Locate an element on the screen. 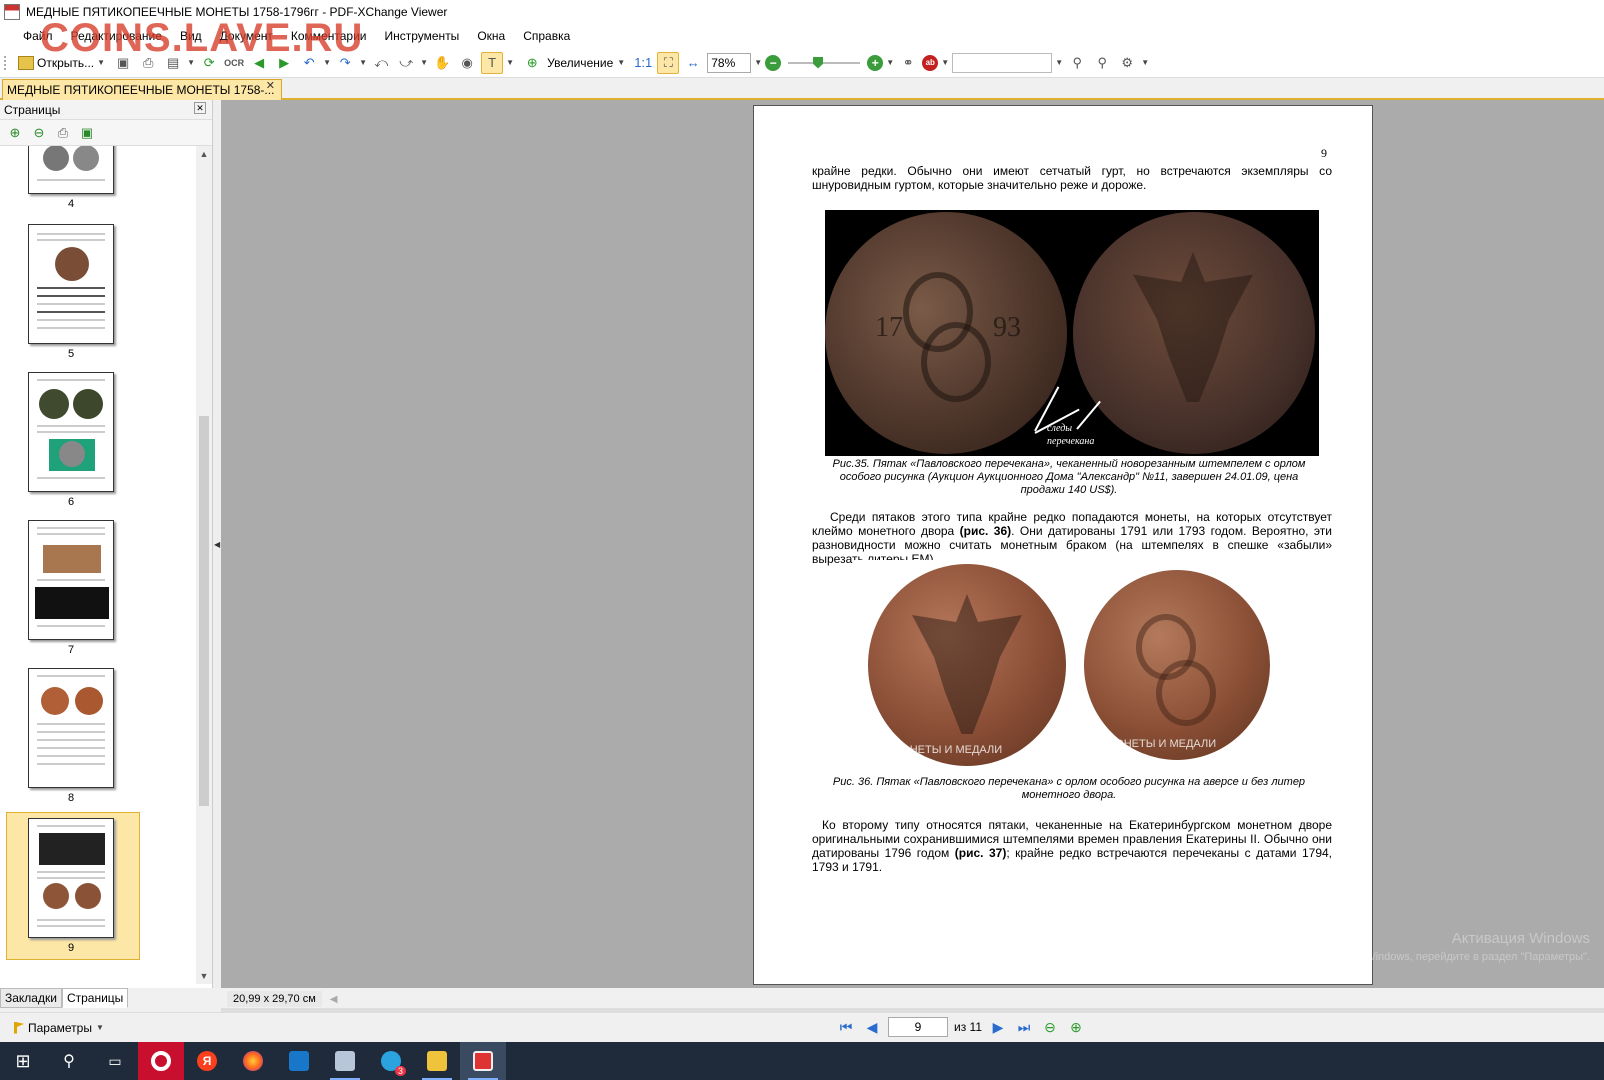  save-icon: ▣ is located at coordinates (123, 63).